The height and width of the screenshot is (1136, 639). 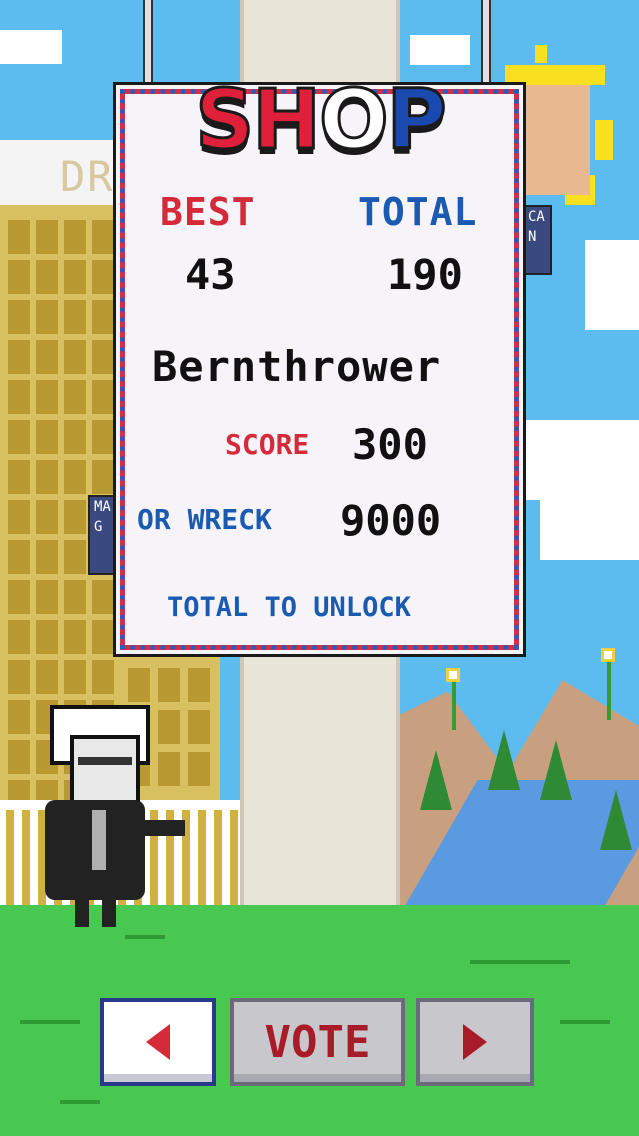 I want to click on vote-button: VOTE, so click(x=317, y=1042).